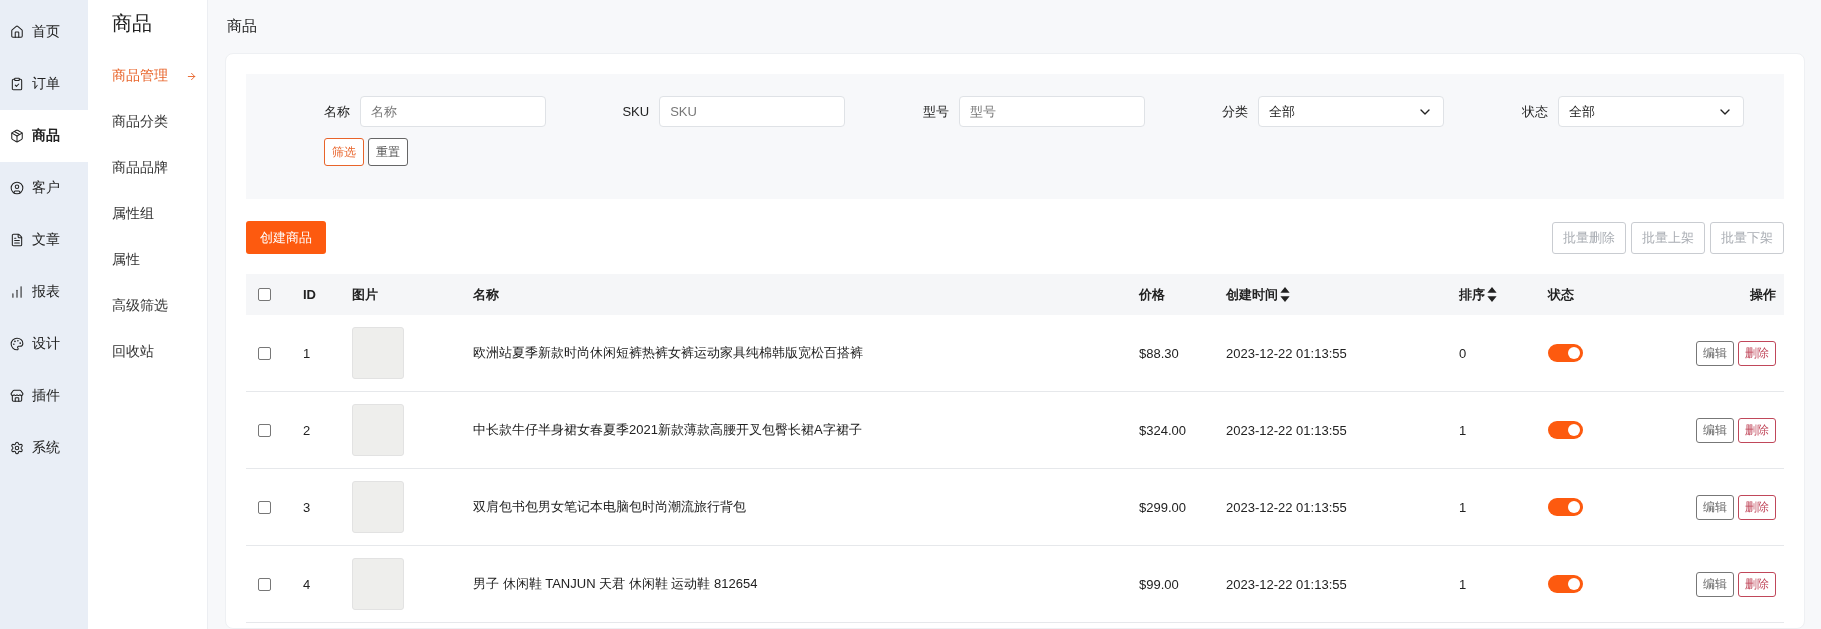 This screenshot has height=629, width=1821. I want to click on table-cell: $88.30, so click(1159, 353).